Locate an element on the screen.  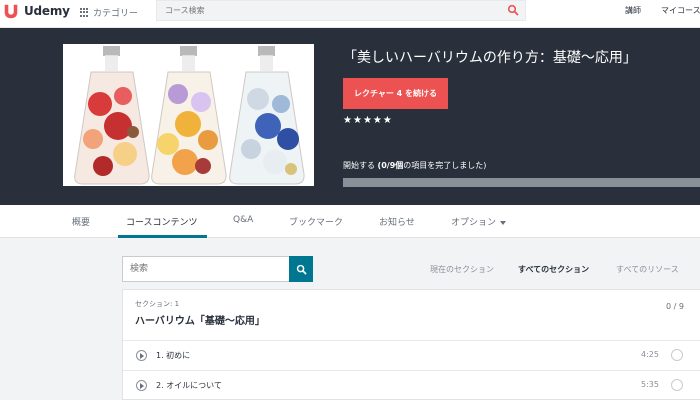
category-label: カテゴリー is located at coordinates (116, 14).